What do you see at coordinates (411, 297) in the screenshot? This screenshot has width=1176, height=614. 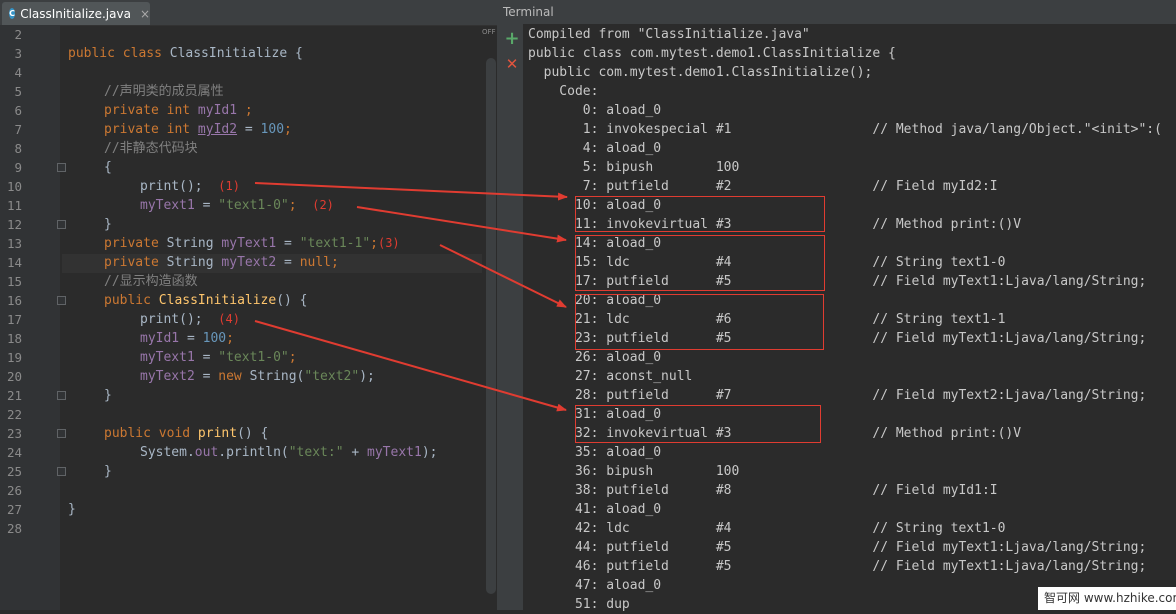 I see `annotation-arrows` at bounding box center [411, 297].